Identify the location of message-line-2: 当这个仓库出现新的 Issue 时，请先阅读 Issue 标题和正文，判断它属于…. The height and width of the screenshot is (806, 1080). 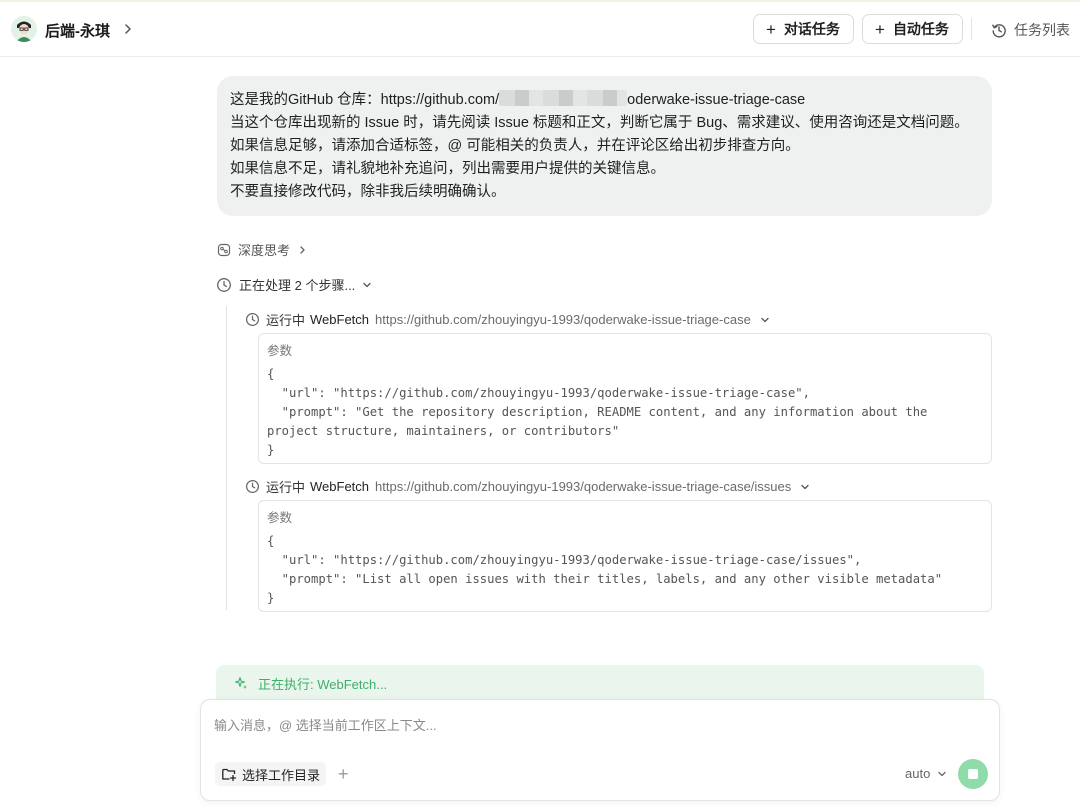
(599, 123).